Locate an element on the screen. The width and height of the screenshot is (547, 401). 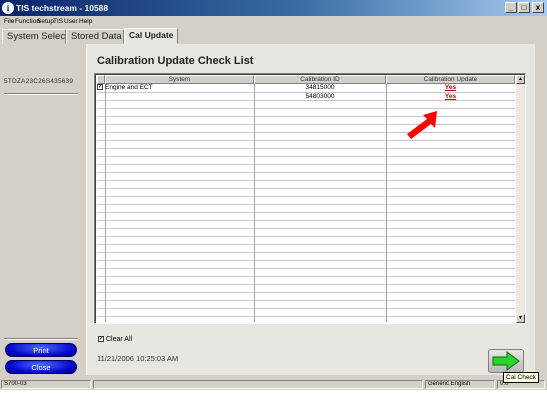
sidebar: 5TDZA23C26S435639 Print Close is located at coordinates (43, 209).